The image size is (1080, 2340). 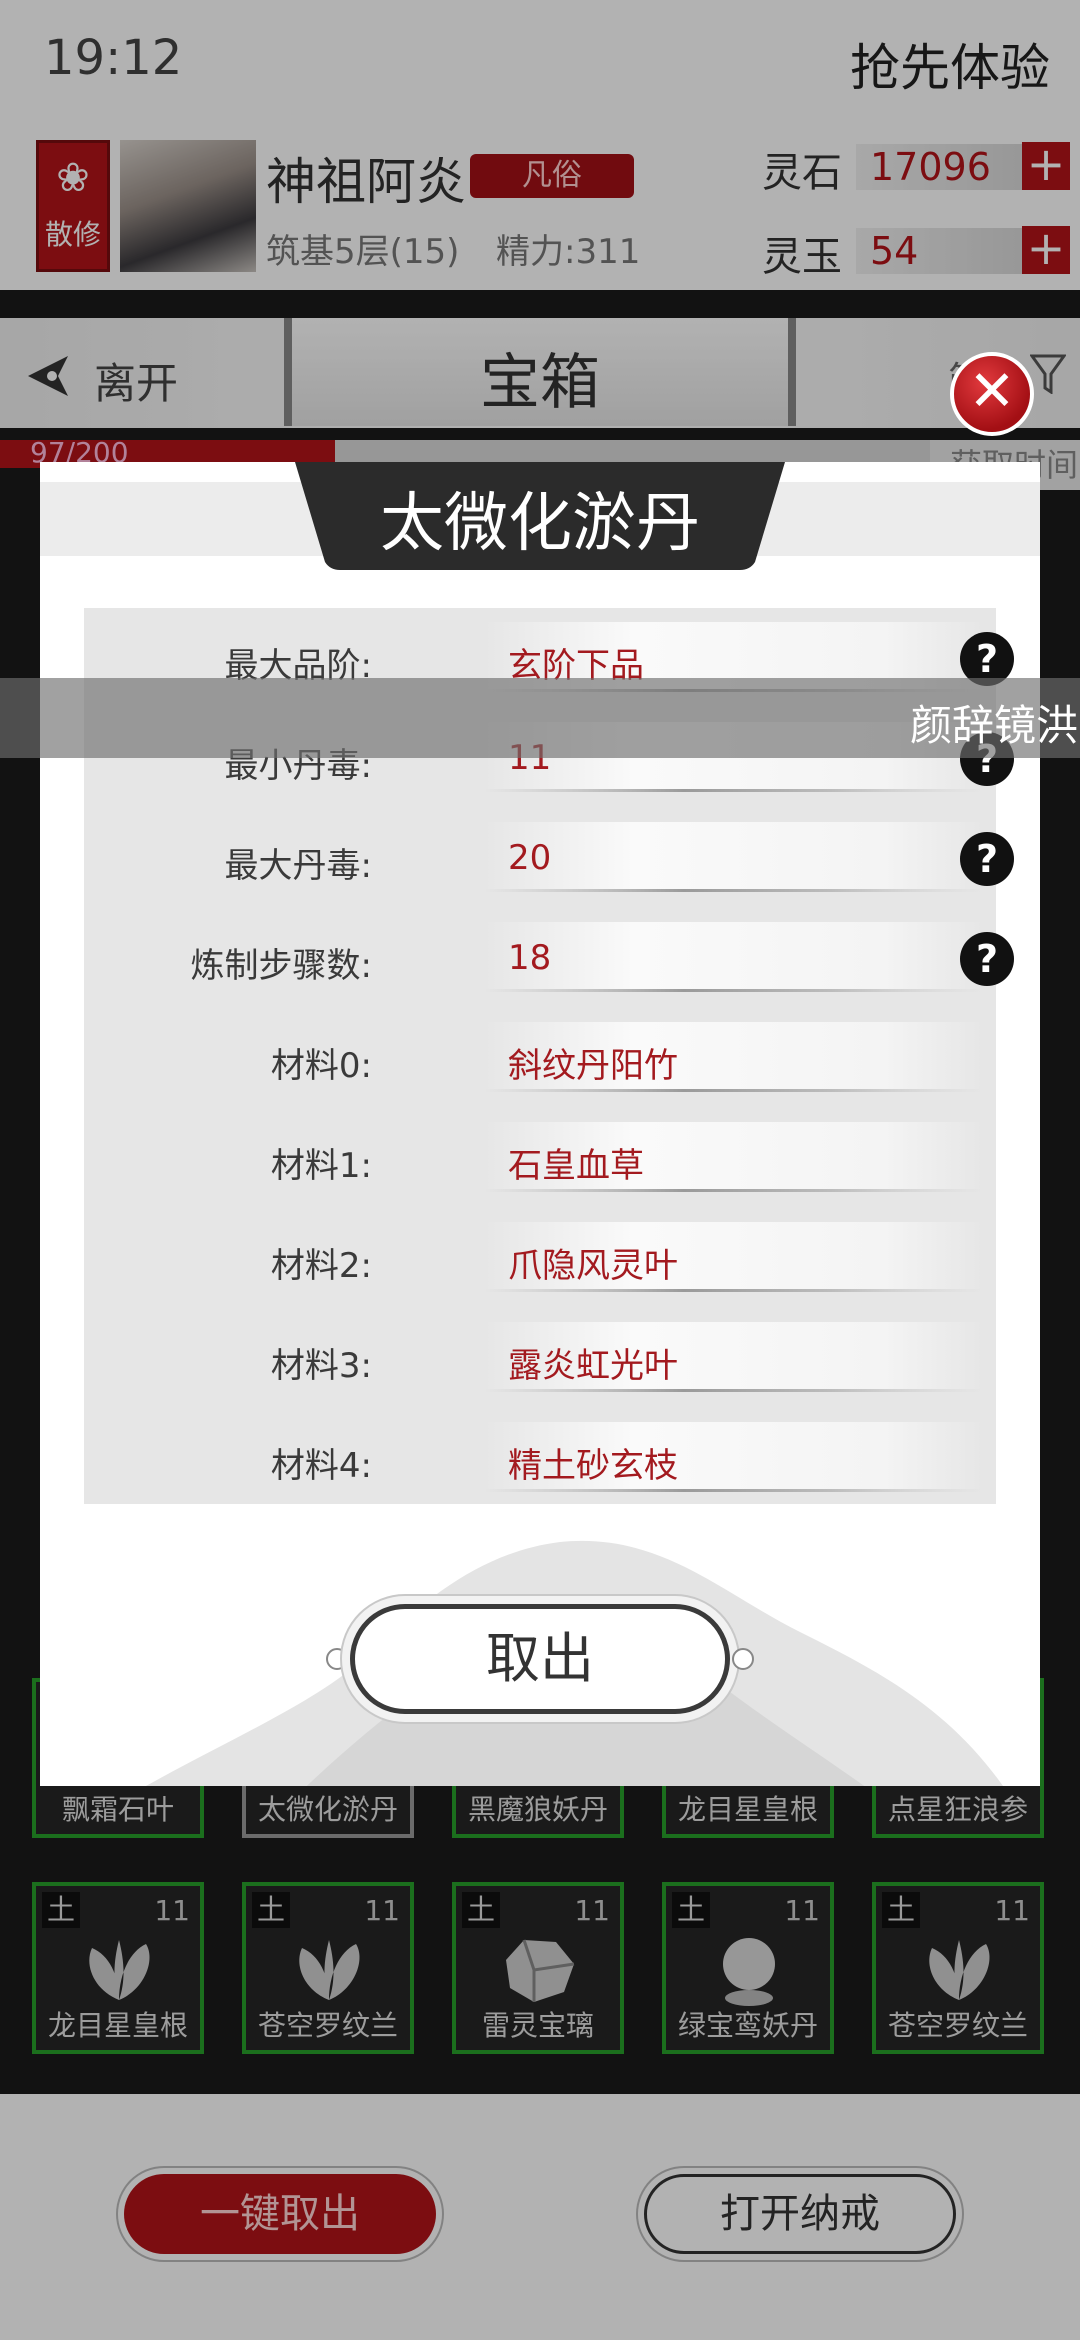 I want to click on material-label: 材料1:, so click(x=321, y=1166).